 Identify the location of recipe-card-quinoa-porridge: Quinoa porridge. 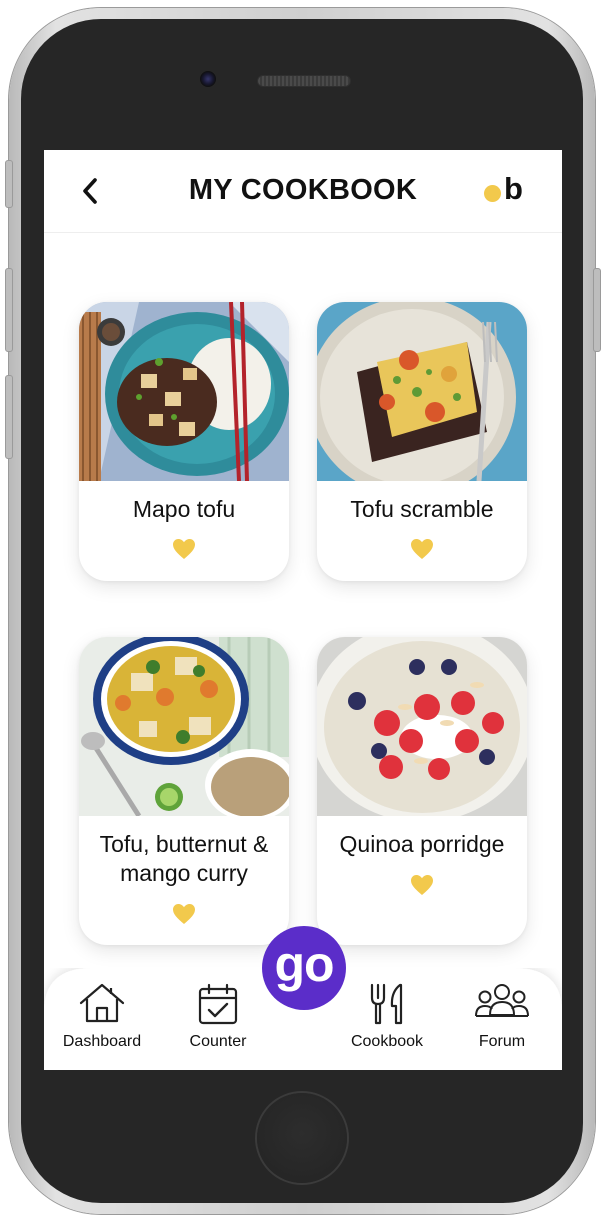
(422, 791).